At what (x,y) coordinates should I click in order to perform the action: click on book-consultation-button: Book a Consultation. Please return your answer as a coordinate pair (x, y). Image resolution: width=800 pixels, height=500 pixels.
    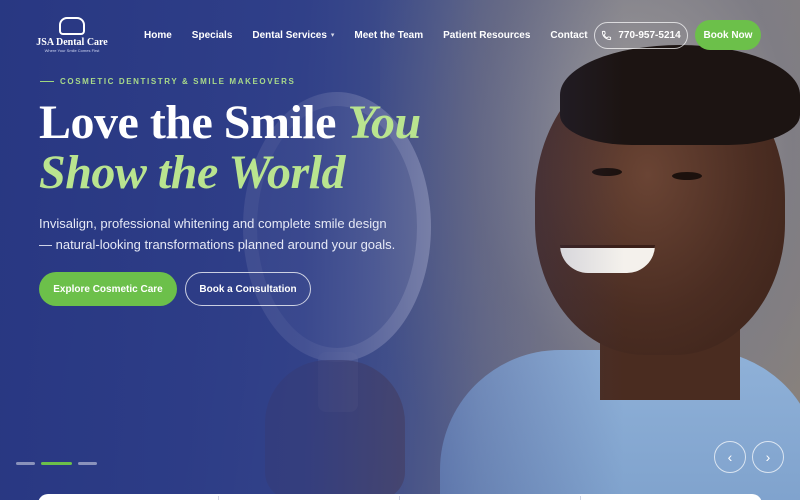
    Looking at the image, I should click on (248, 289).